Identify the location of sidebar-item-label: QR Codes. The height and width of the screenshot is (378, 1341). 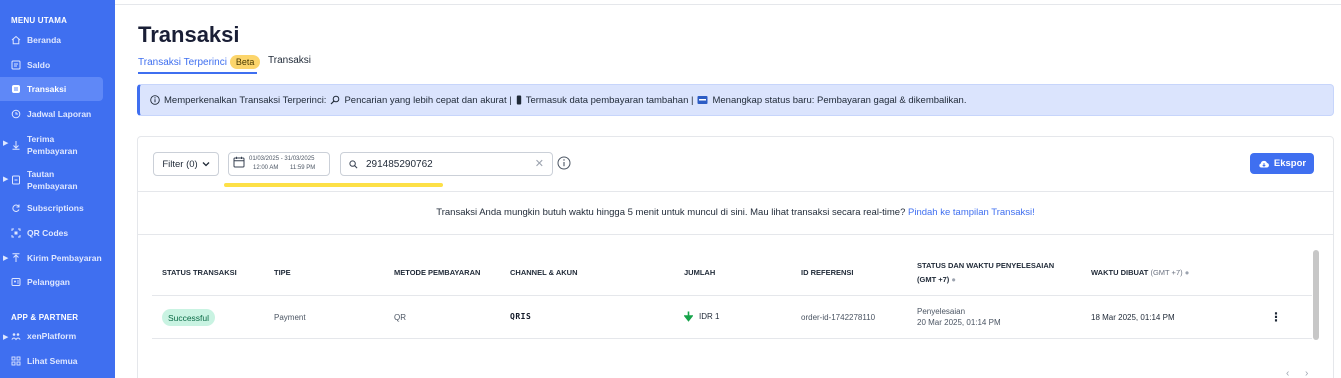
(48, 233).